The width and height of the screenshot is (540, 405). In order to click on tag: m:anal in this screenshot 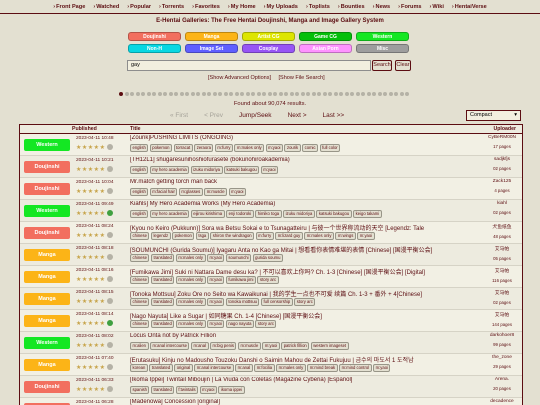, I will do `click(199, 346)`.